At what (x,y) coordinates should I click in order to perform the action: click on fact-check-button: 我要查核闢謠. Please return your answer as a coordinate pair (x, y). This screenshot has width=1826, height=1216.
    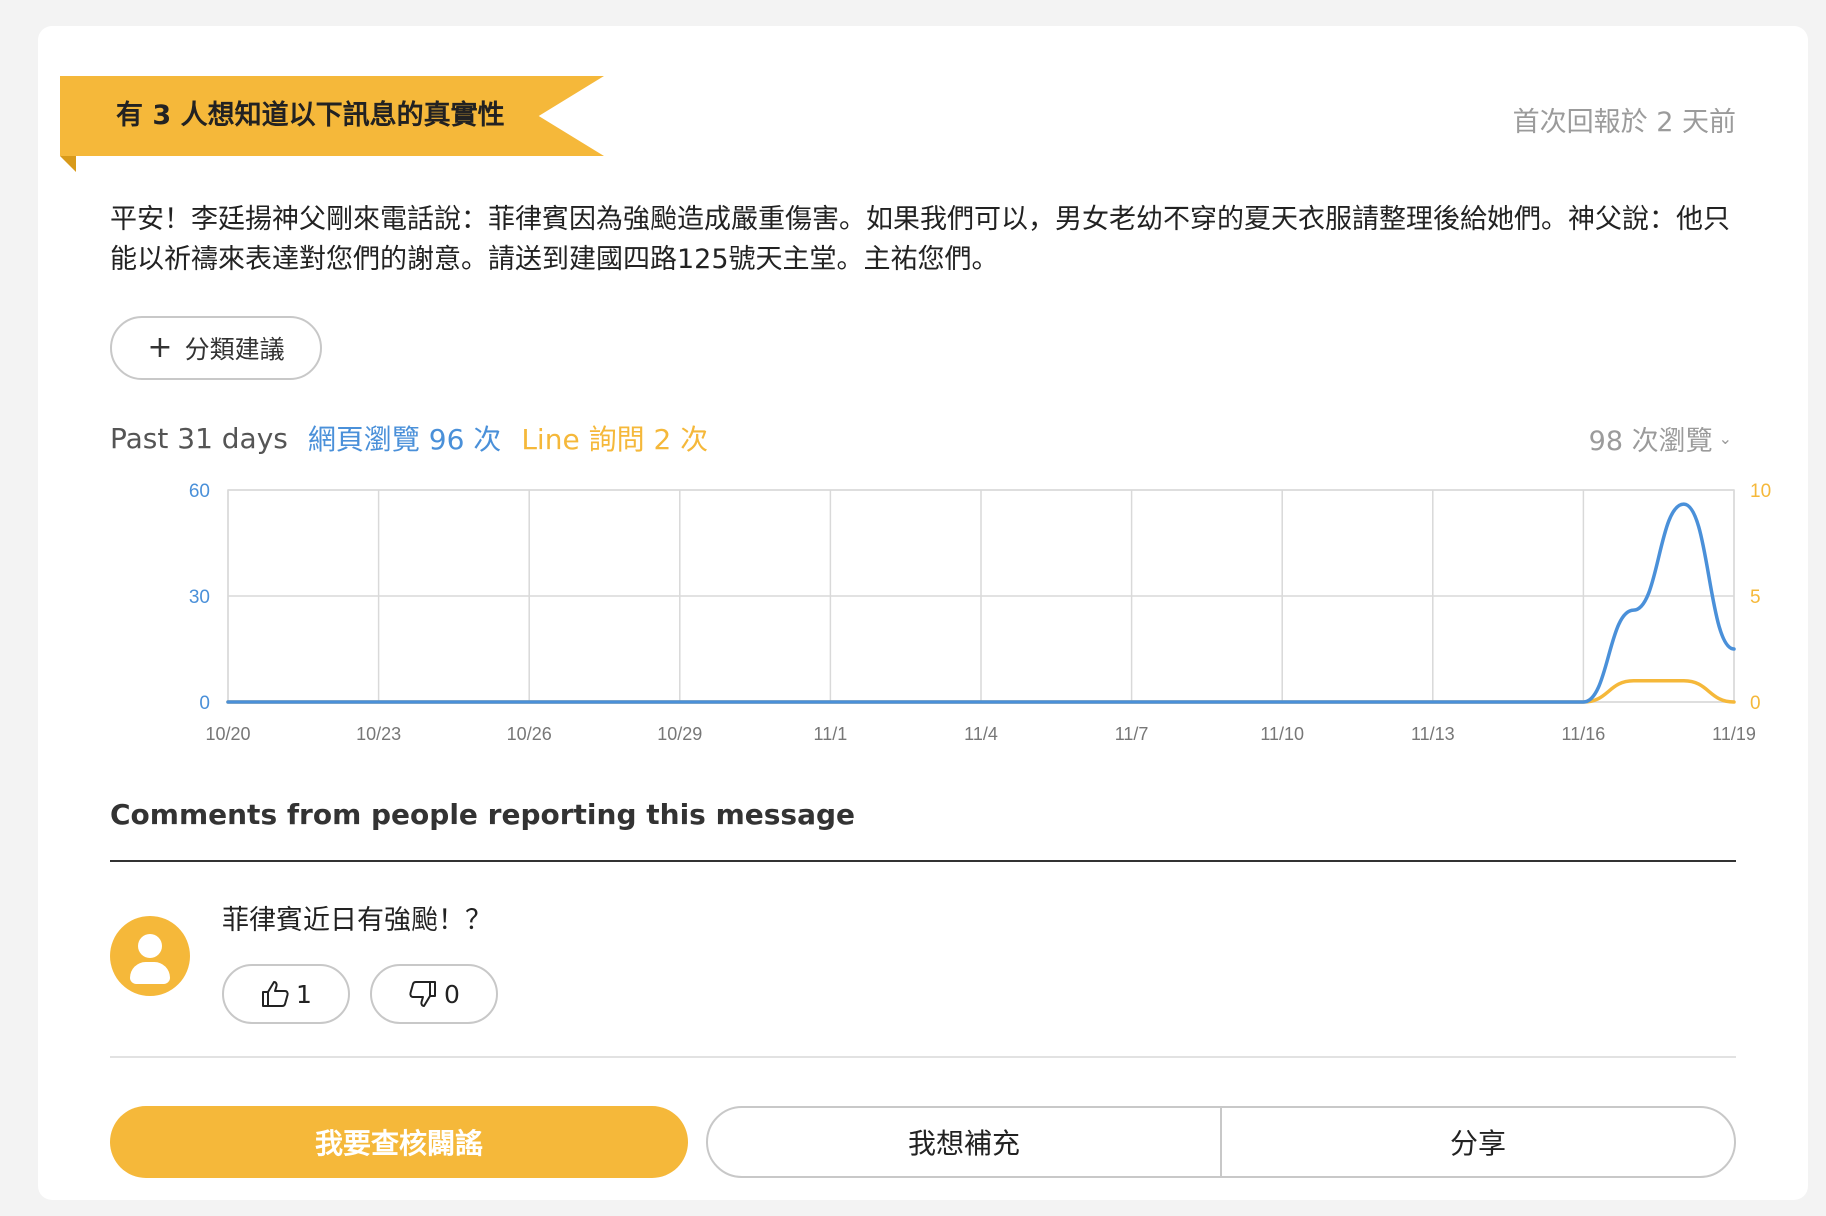
    Looking at the image, I should click on (399, 1142).